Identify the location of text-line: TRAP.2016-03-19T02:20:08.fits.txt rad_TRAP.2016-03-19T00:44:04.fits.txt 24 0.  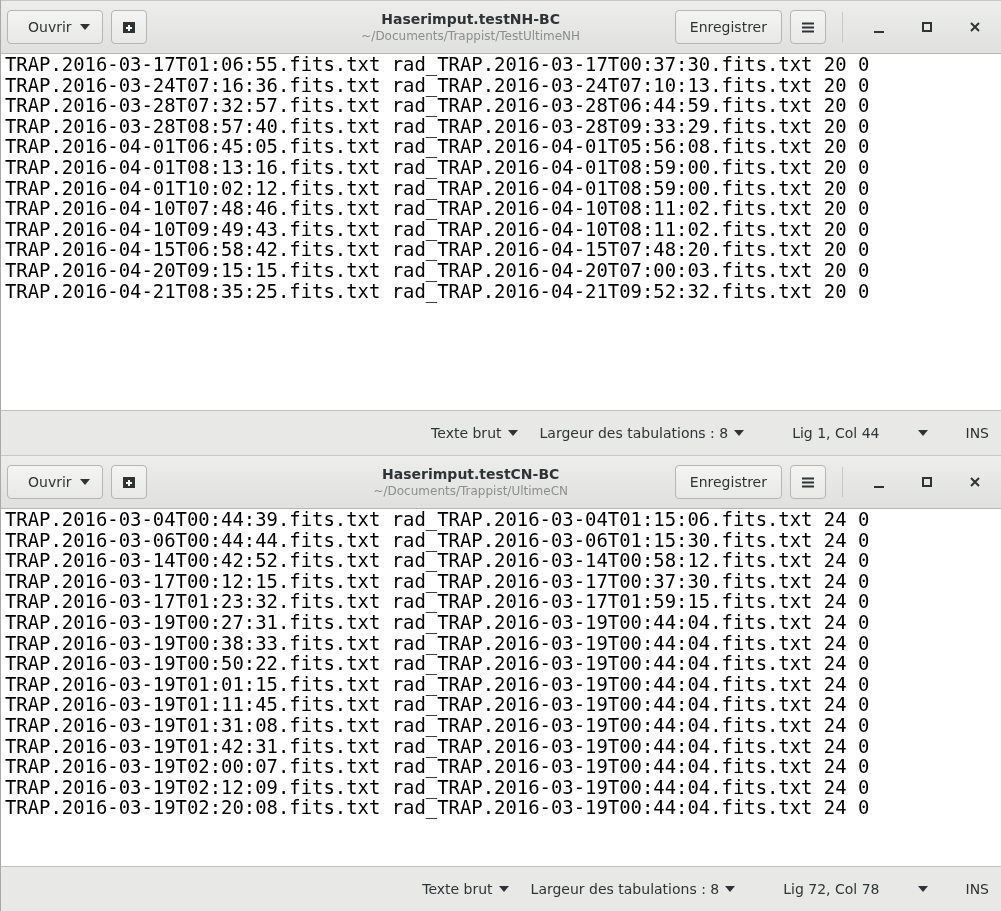
(438, 807).